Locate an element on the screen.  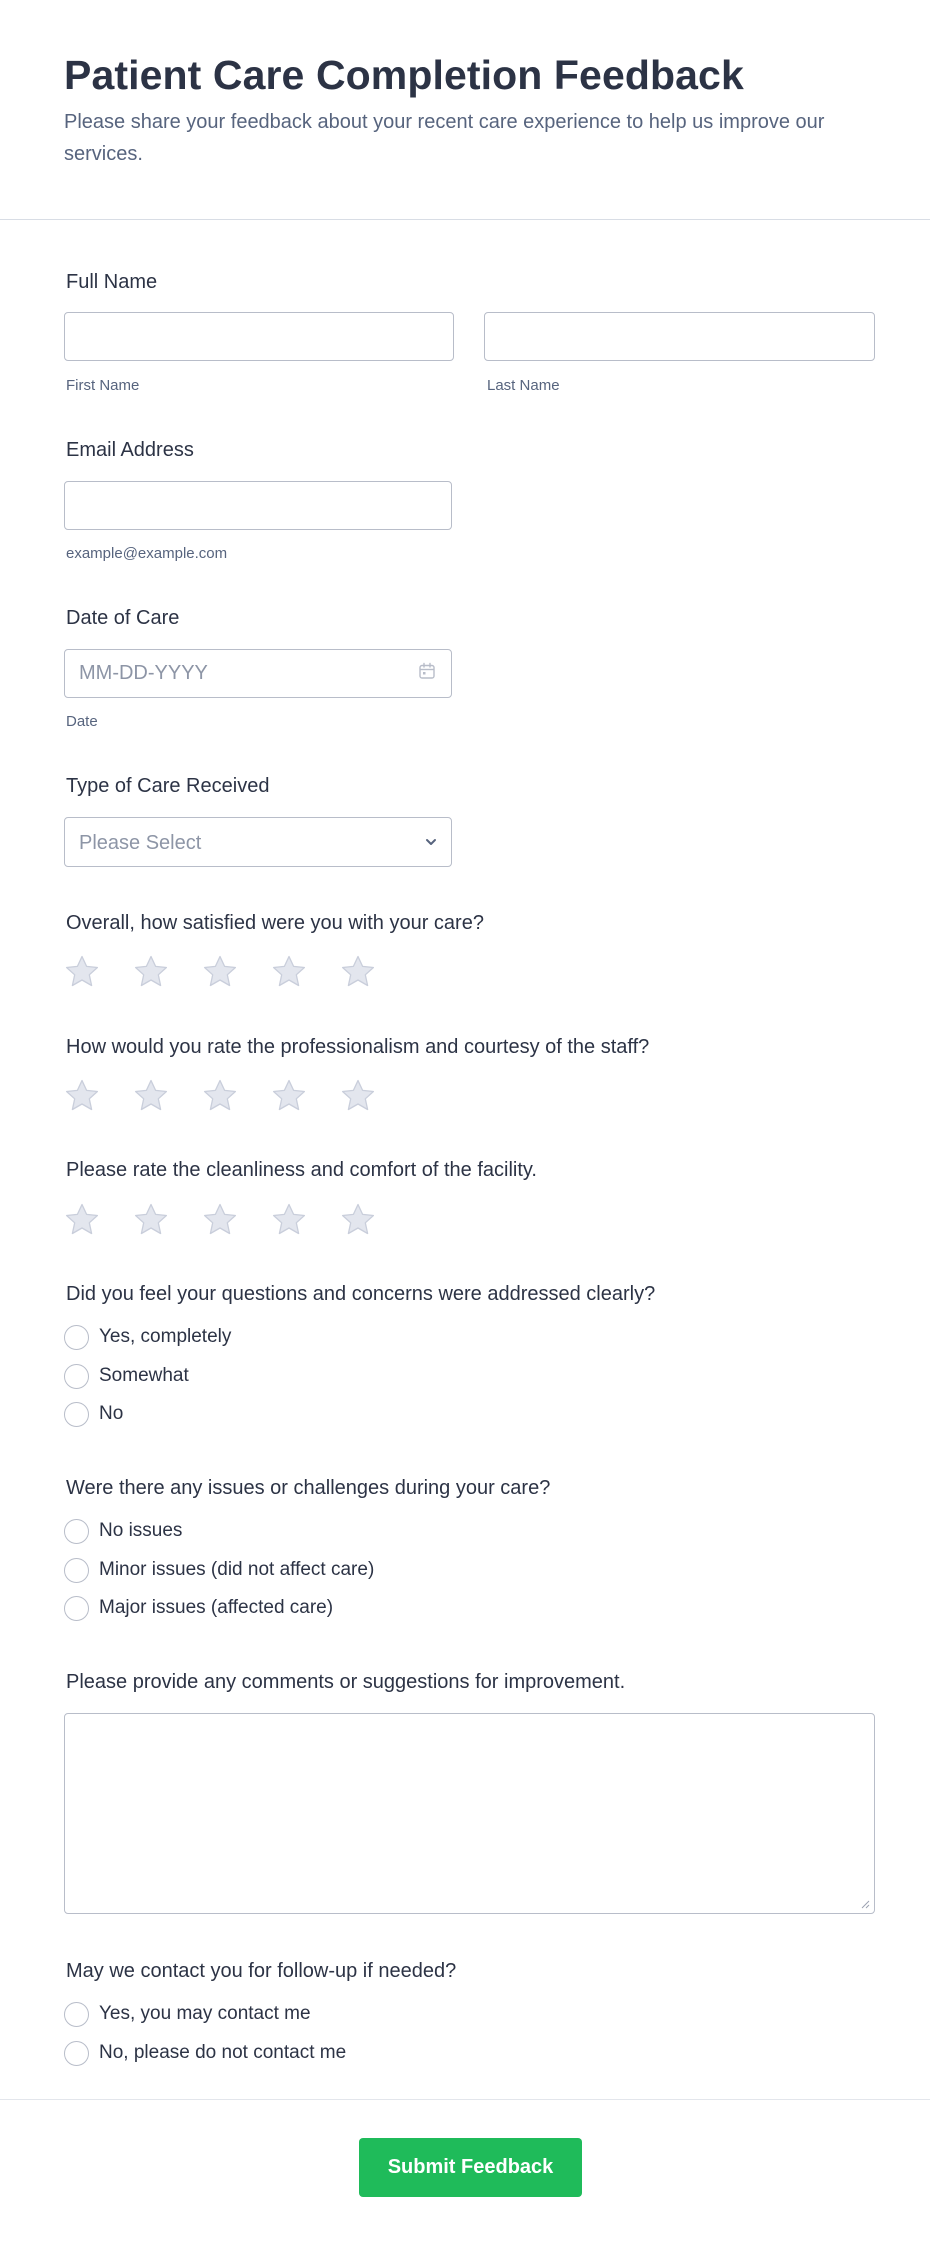
radio-option: No issues is located at coordinates (123, 1531).